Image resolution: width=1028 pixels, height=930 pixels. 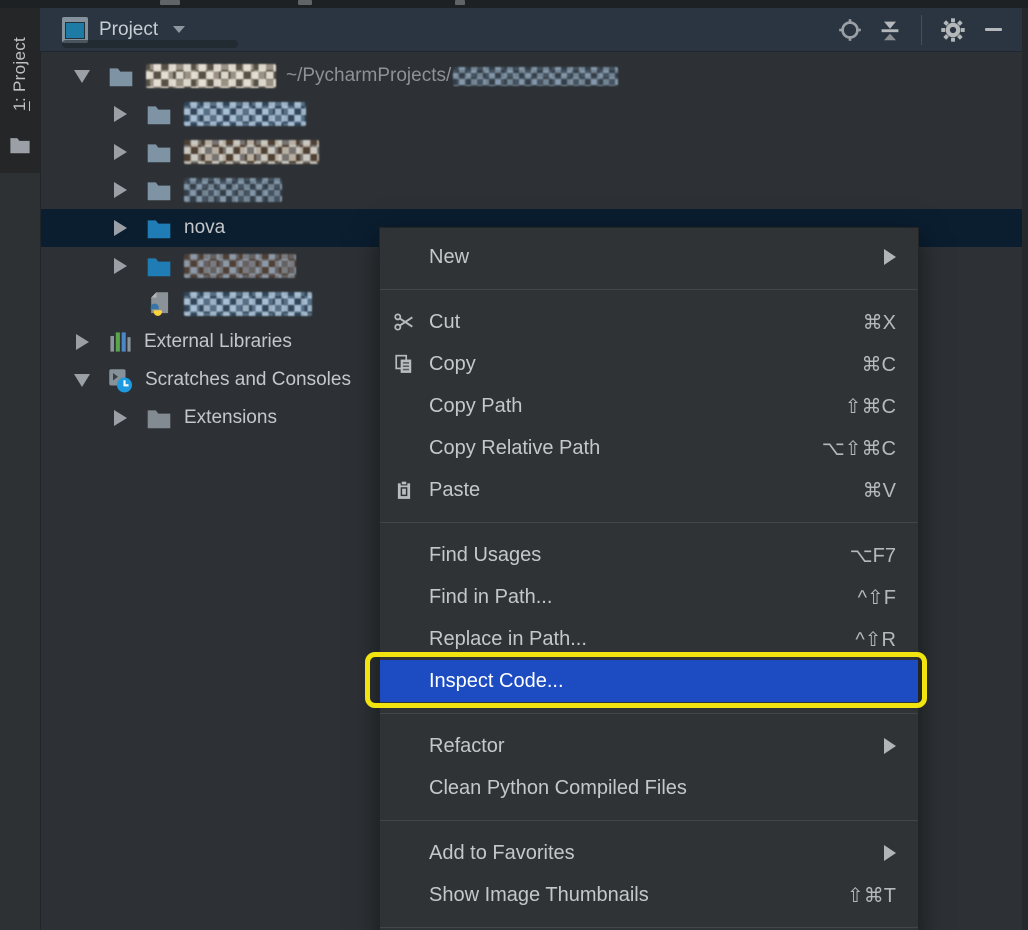 I want to click on project-view-selector: Project, so click(x=124, y=29).